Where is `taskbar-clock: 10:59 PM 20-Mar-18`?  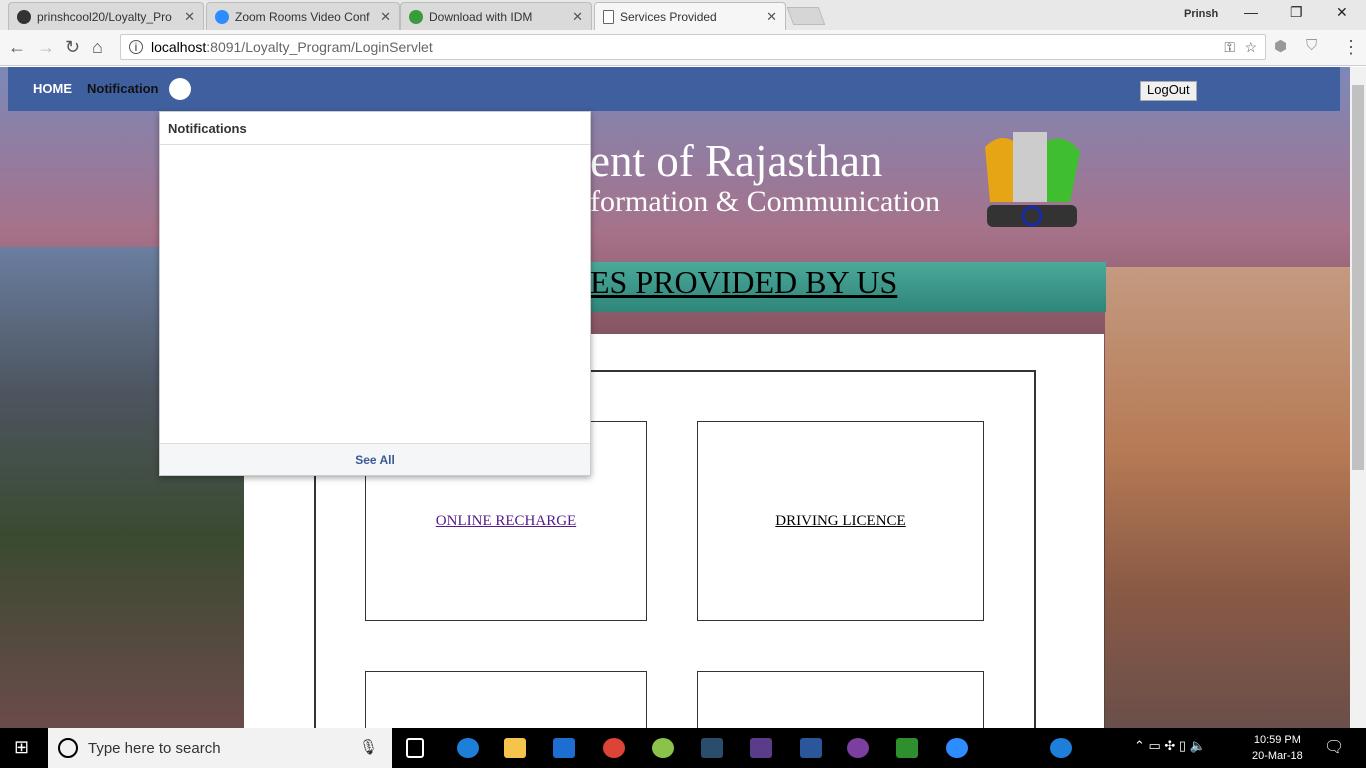
taskbar-clock: 10:59 PM 20-Mar-18 is located at coordinates (1277, 748).